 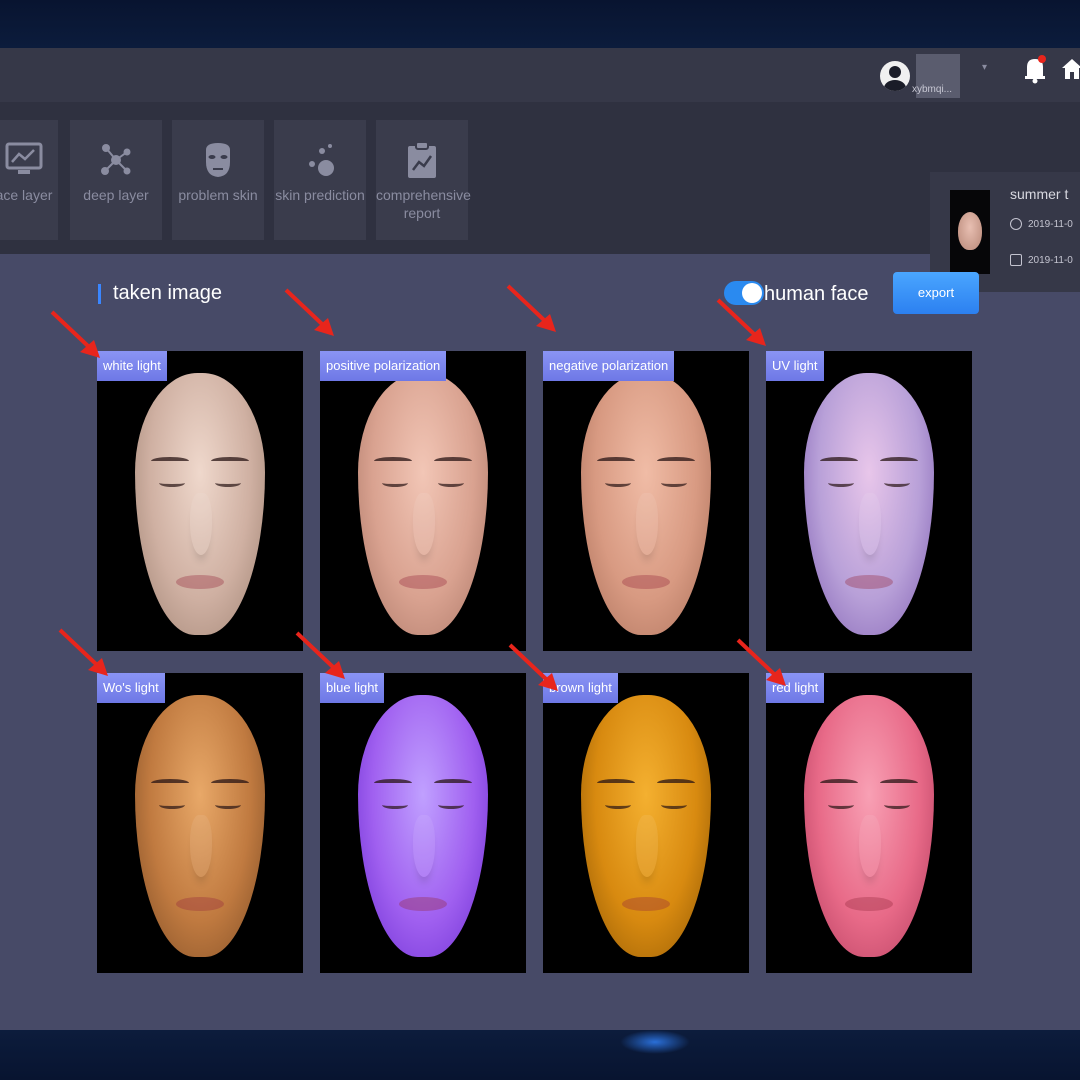 What do you see at coordinates (132, 366) in the screenshot?
I see `image-label: white light` at bounding box center [132, 366].